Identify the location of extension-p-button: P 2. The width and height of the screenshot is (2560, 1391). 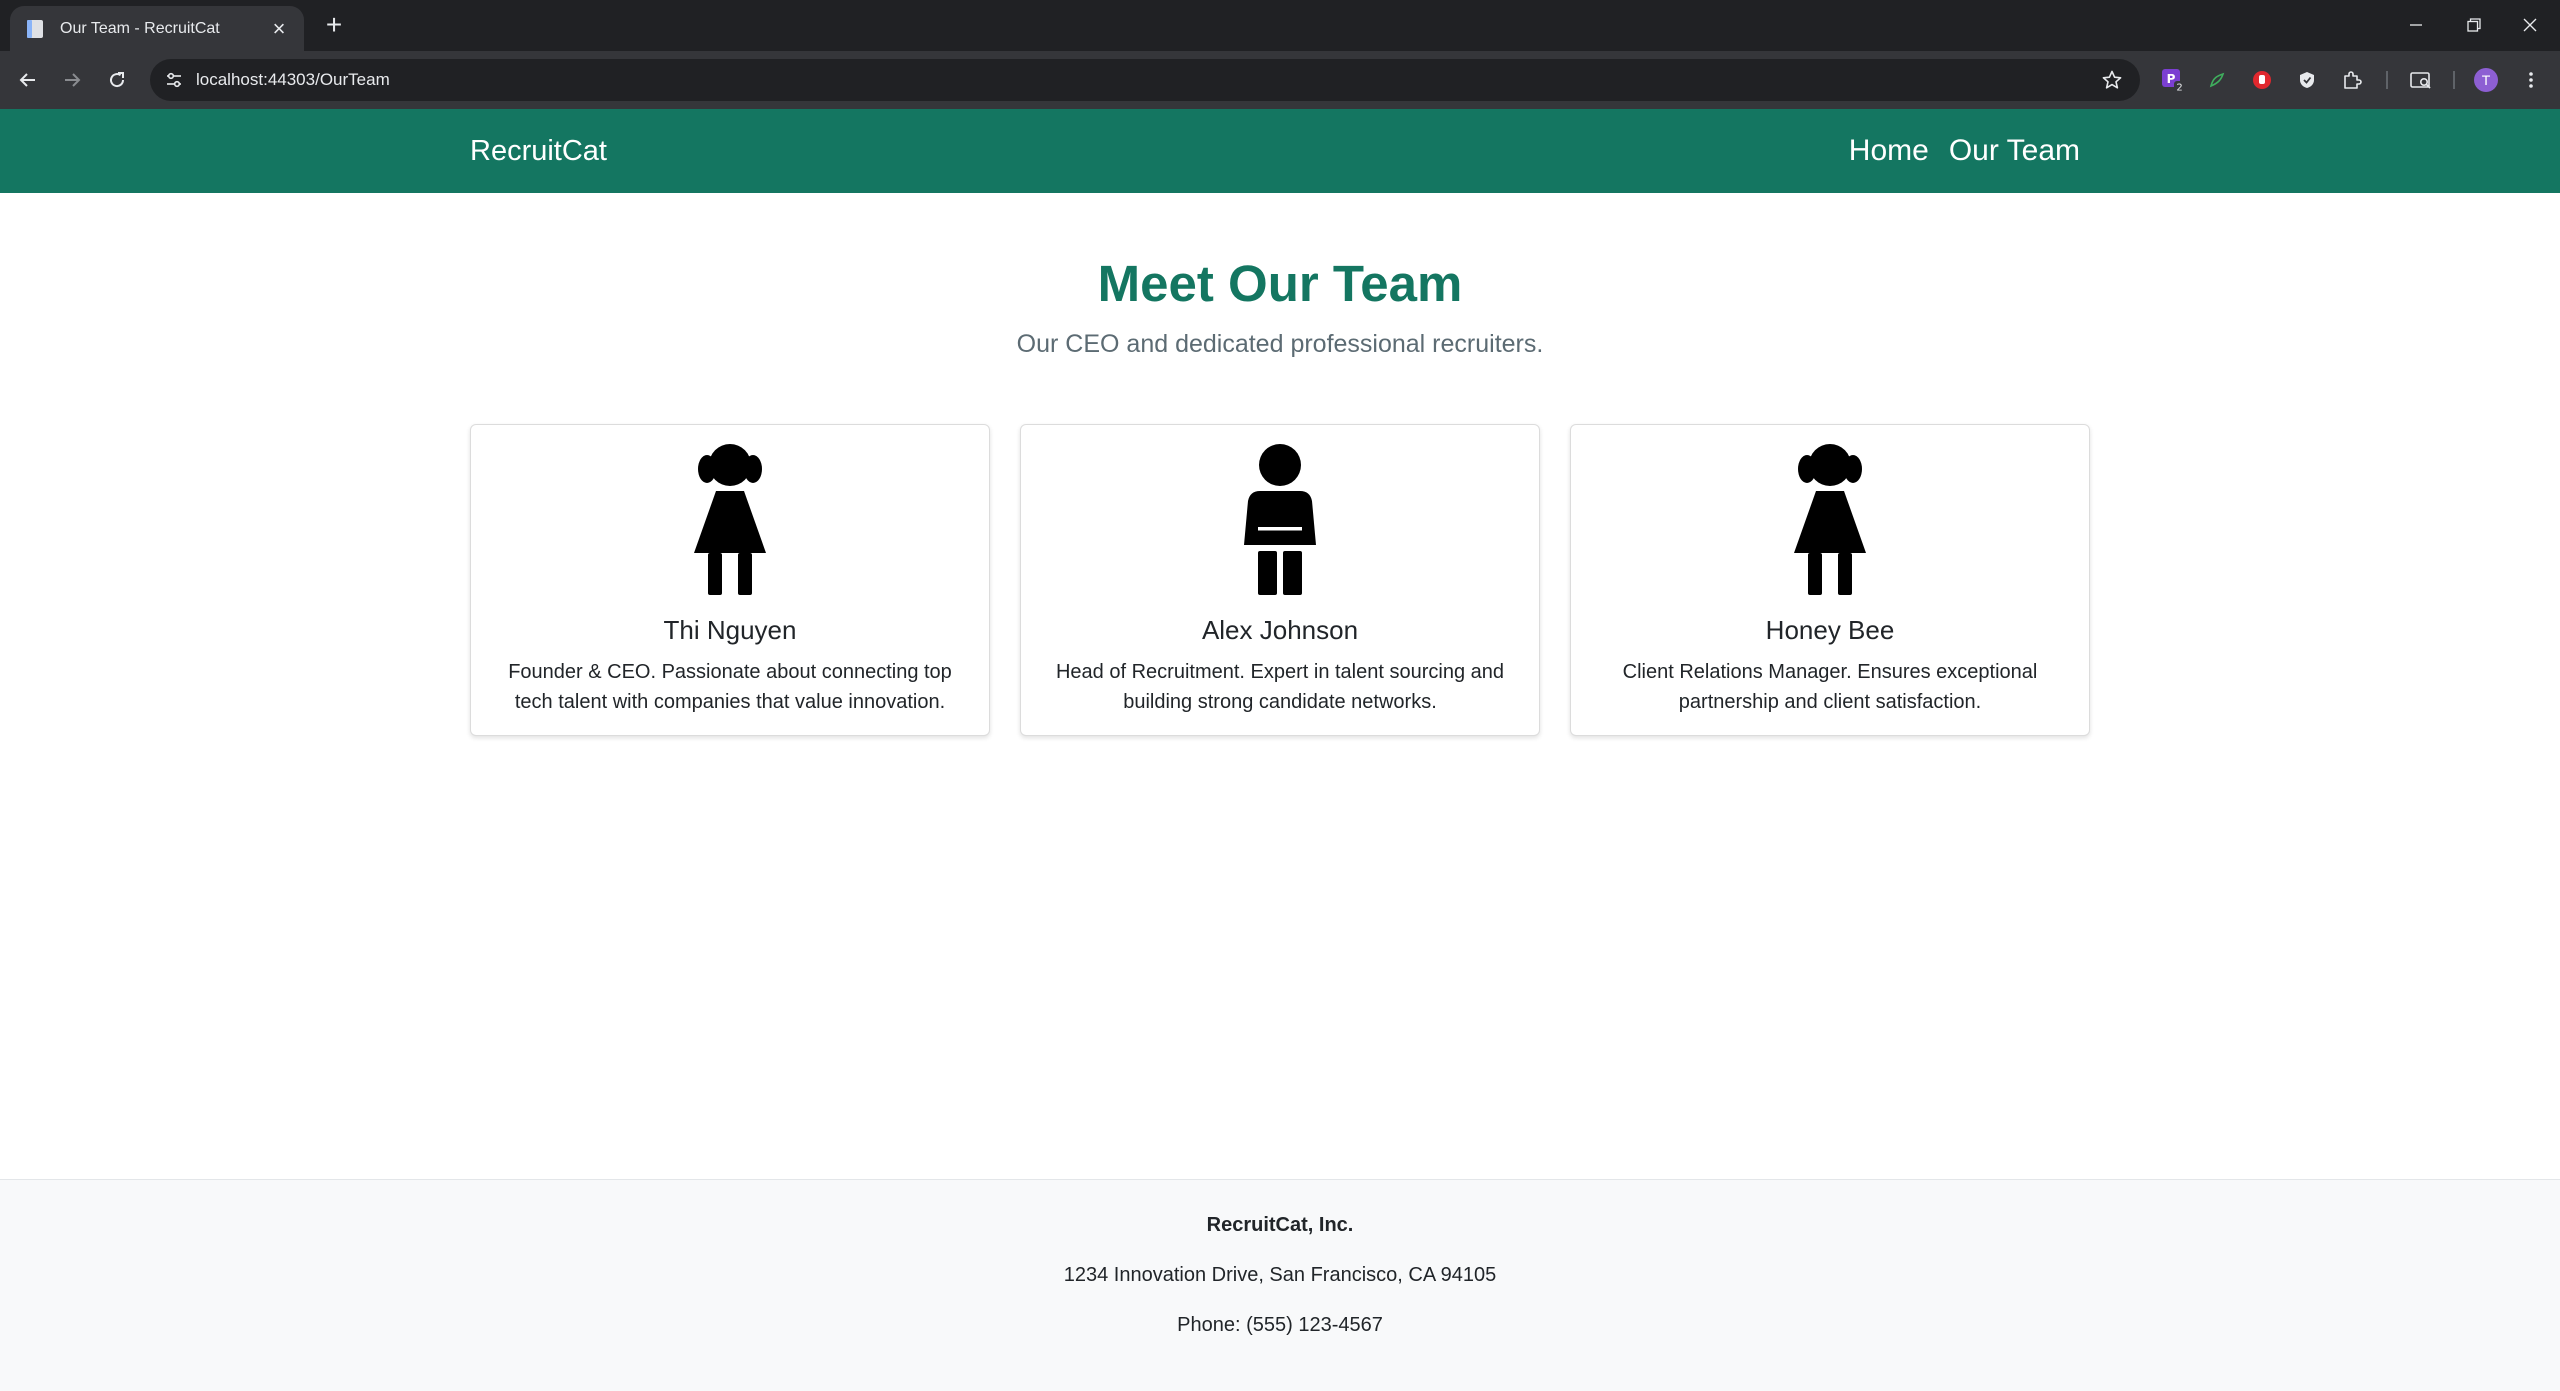
(2173, 80).